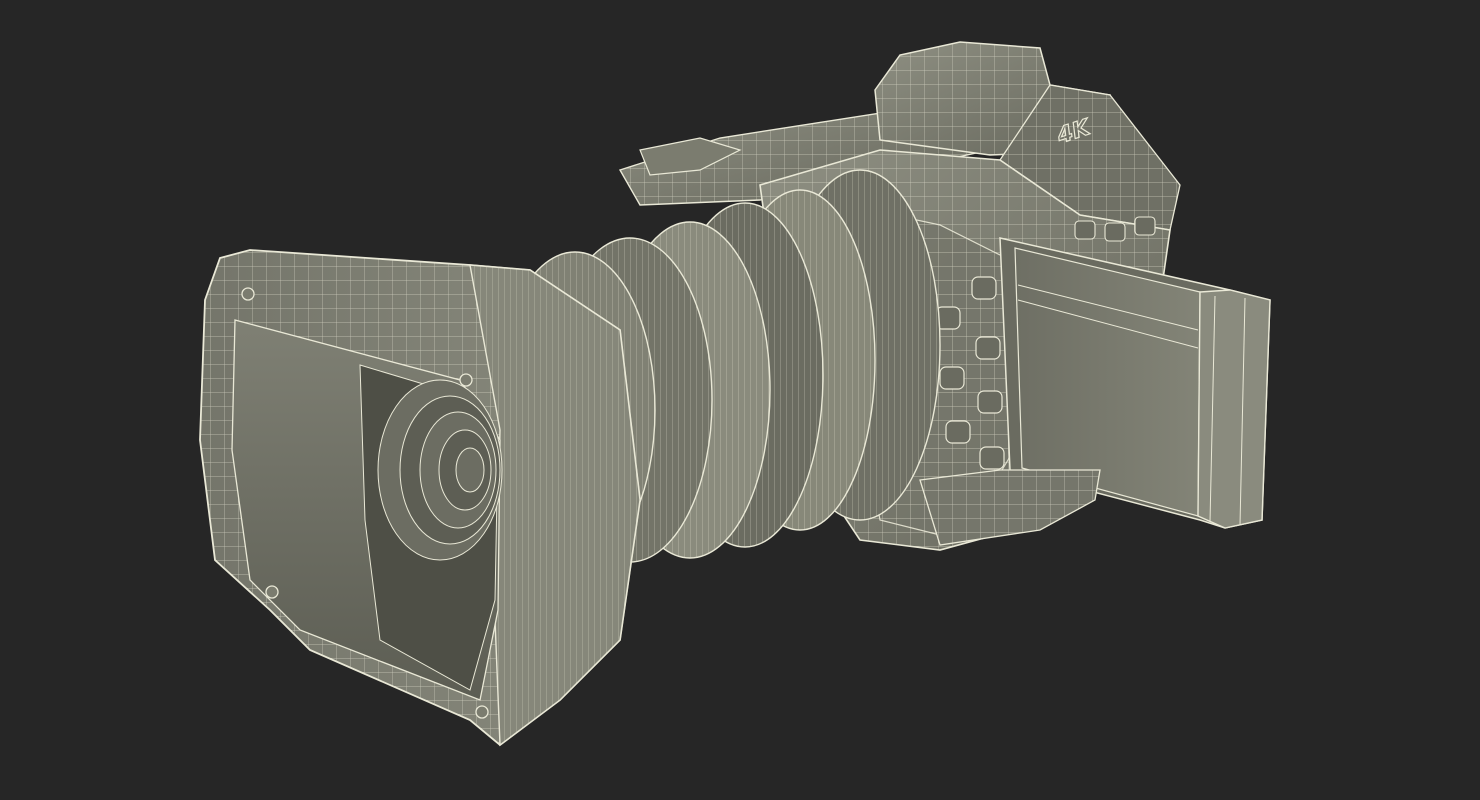  Describe the element at coordinates (440, 470) in the screenshot. I see `front-lens-glass` at that location.